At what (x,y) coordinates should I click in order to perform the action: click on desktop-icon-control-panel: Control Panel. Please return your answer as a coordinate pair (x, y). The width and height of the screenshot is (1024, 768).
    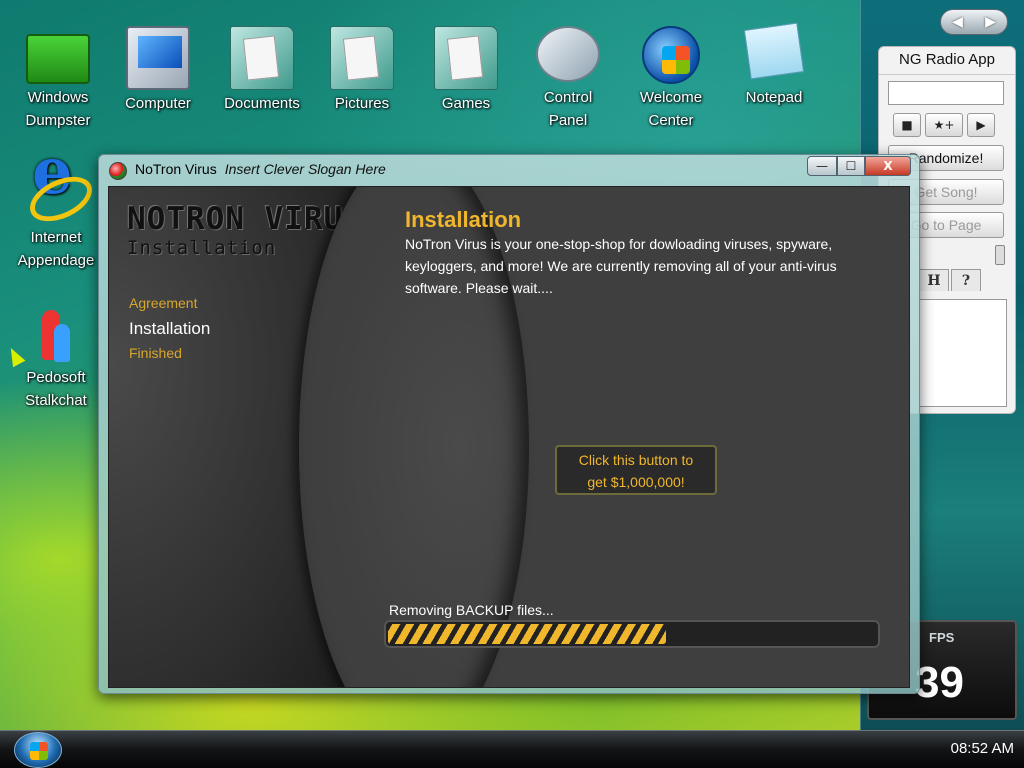
    Looking at the image, I should click on (568, 79).